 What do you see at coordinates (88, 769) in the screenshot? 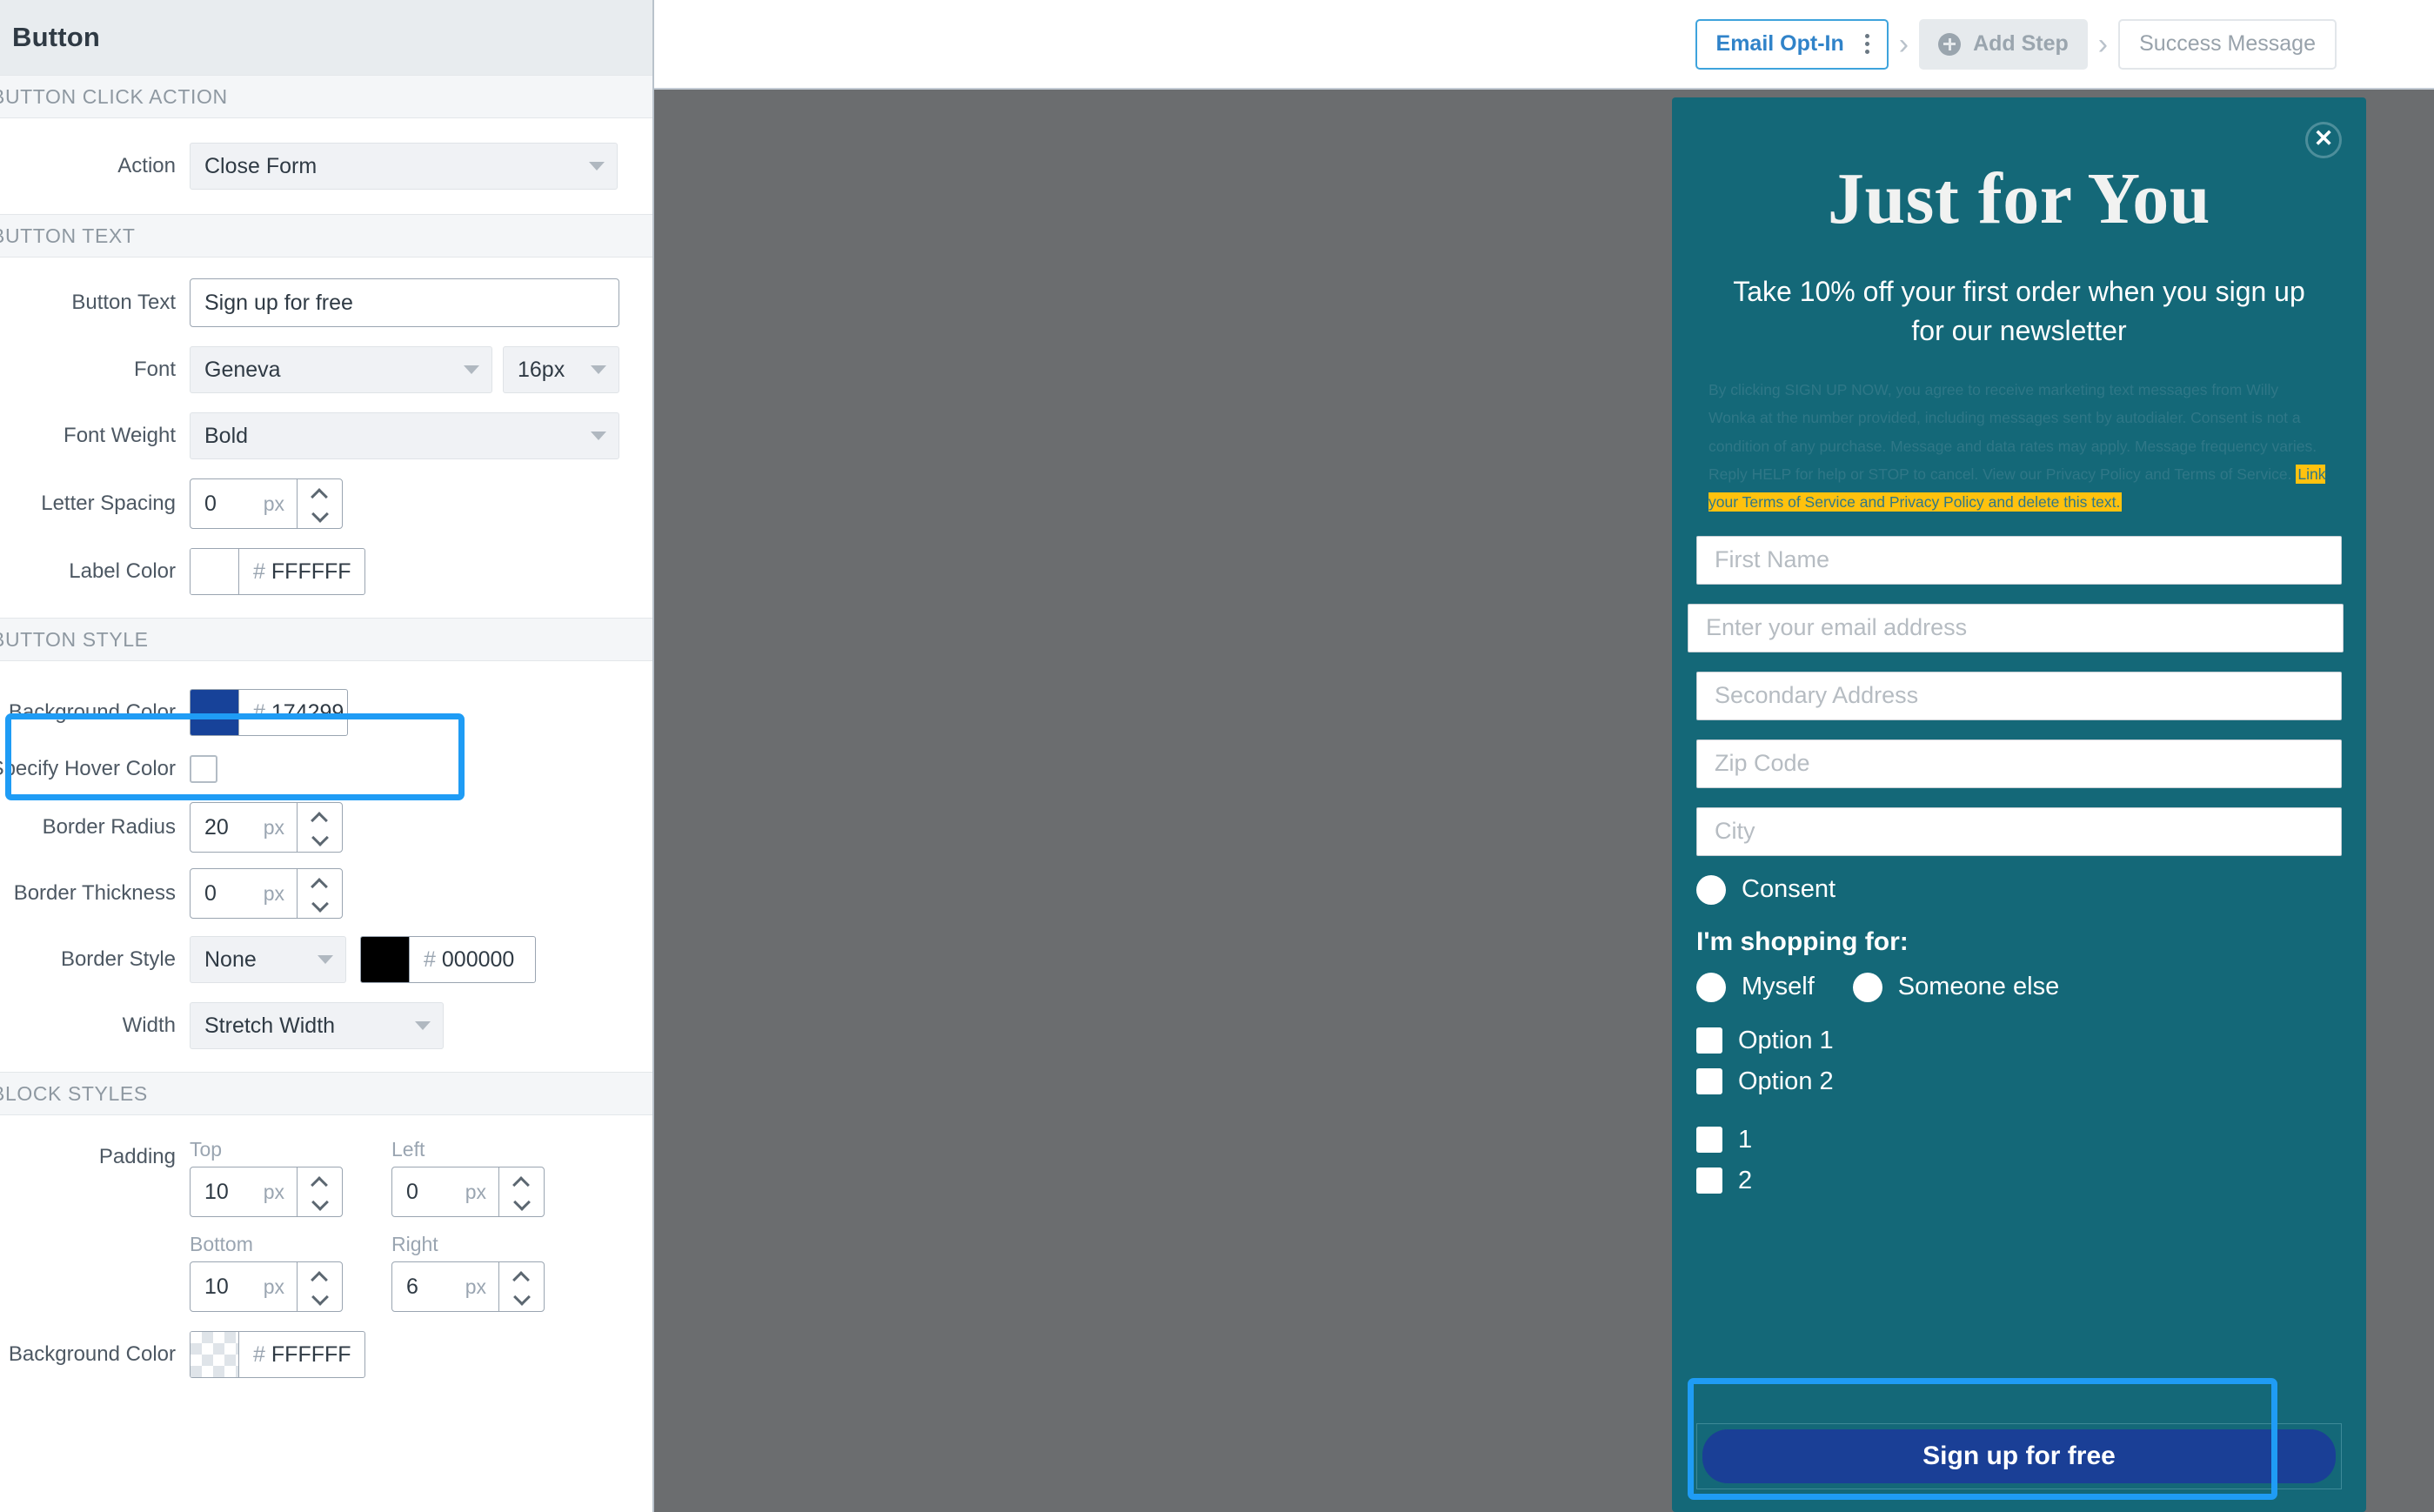
I see `field-label: Specify Hover Color` at bounding box center [88, 769].